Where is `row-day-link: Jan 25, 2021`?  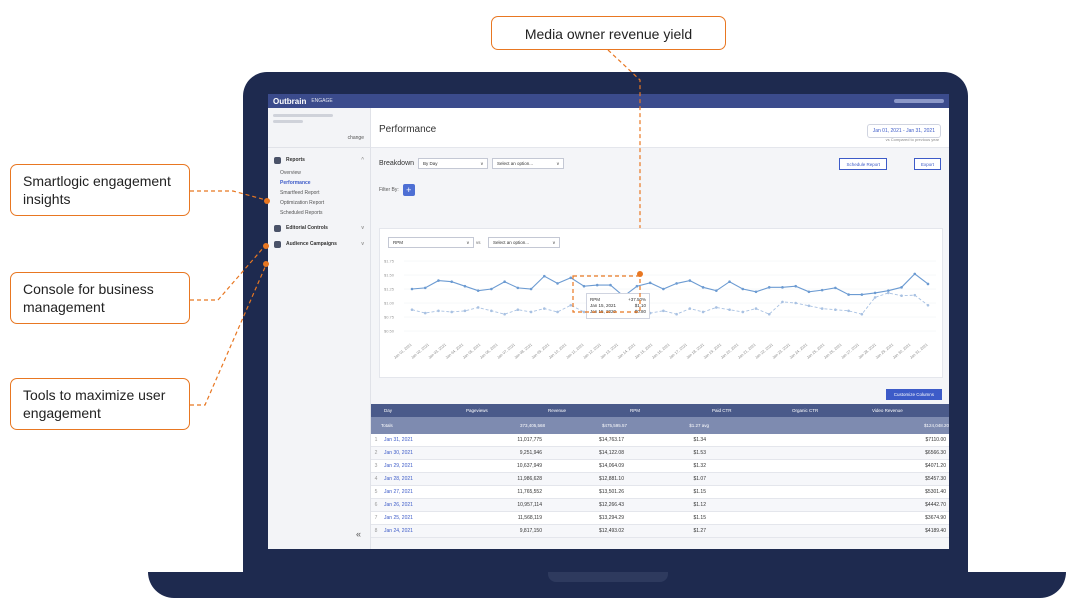
row-day-link: Jan 25, 2021 is located at coordinates (422, 518).